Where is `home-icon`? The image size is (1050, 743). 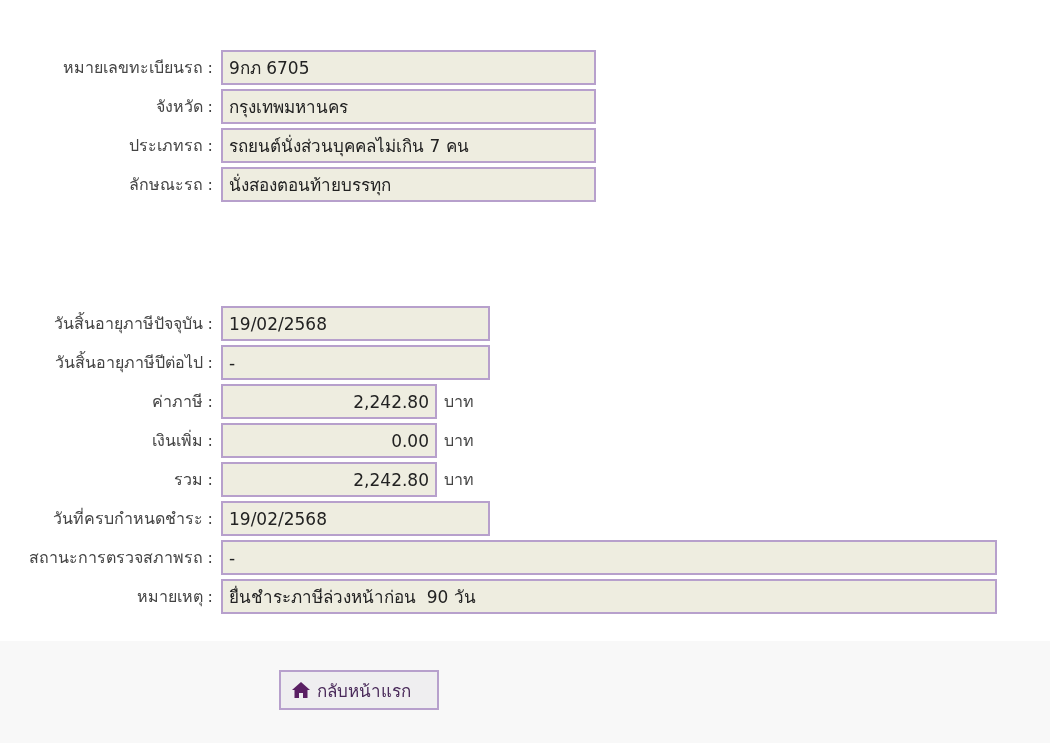
home-icon is located at coordinates (301, 690).